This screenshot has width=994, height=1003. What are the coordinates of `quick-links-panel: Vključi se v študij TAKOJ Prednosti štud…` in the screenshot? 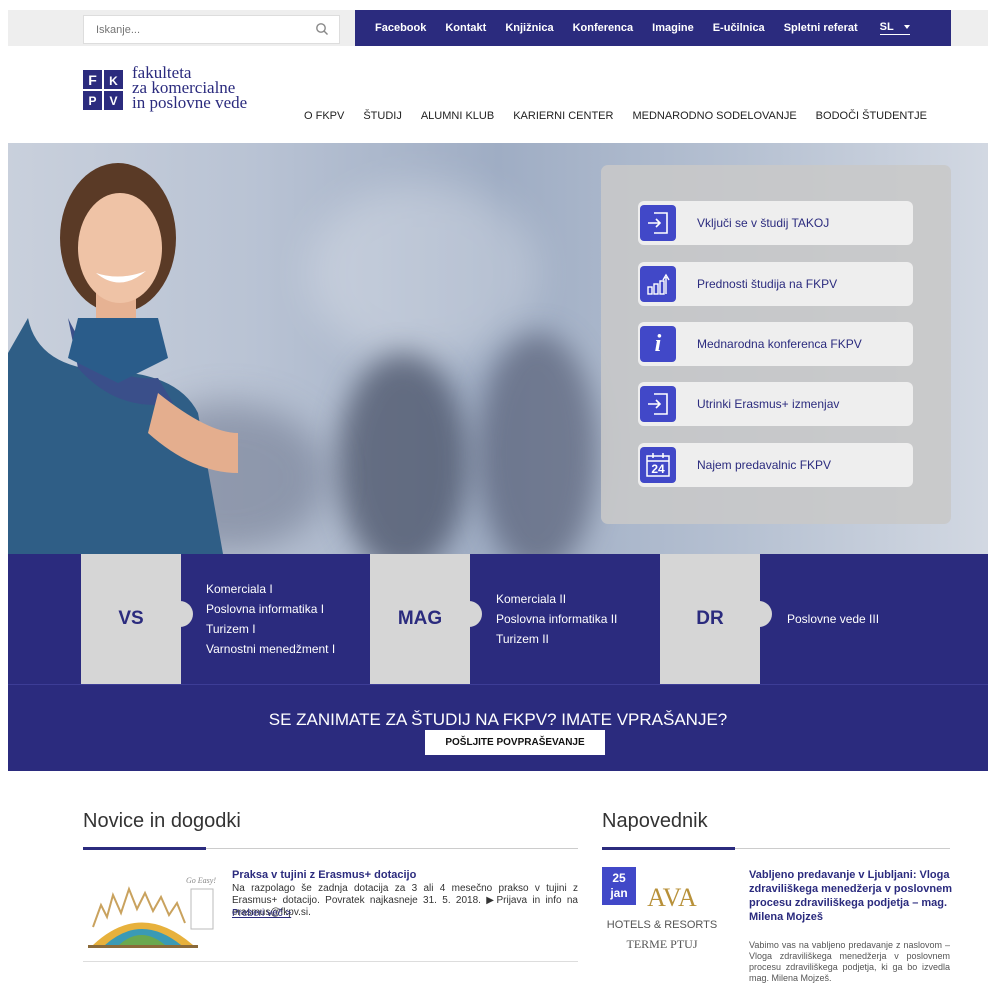 It's located at (776, 344).